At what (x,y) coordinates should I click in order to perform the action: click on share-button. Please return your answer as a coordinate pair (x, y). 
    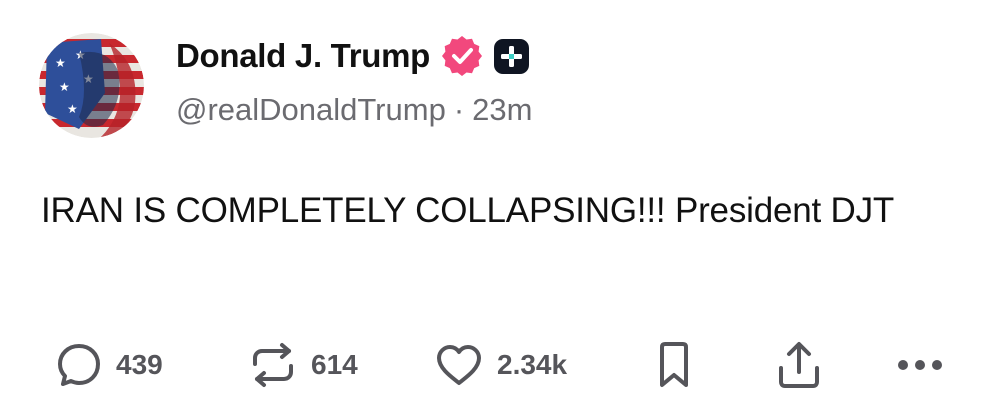
    Looking at the image, I should click on (799, 365).